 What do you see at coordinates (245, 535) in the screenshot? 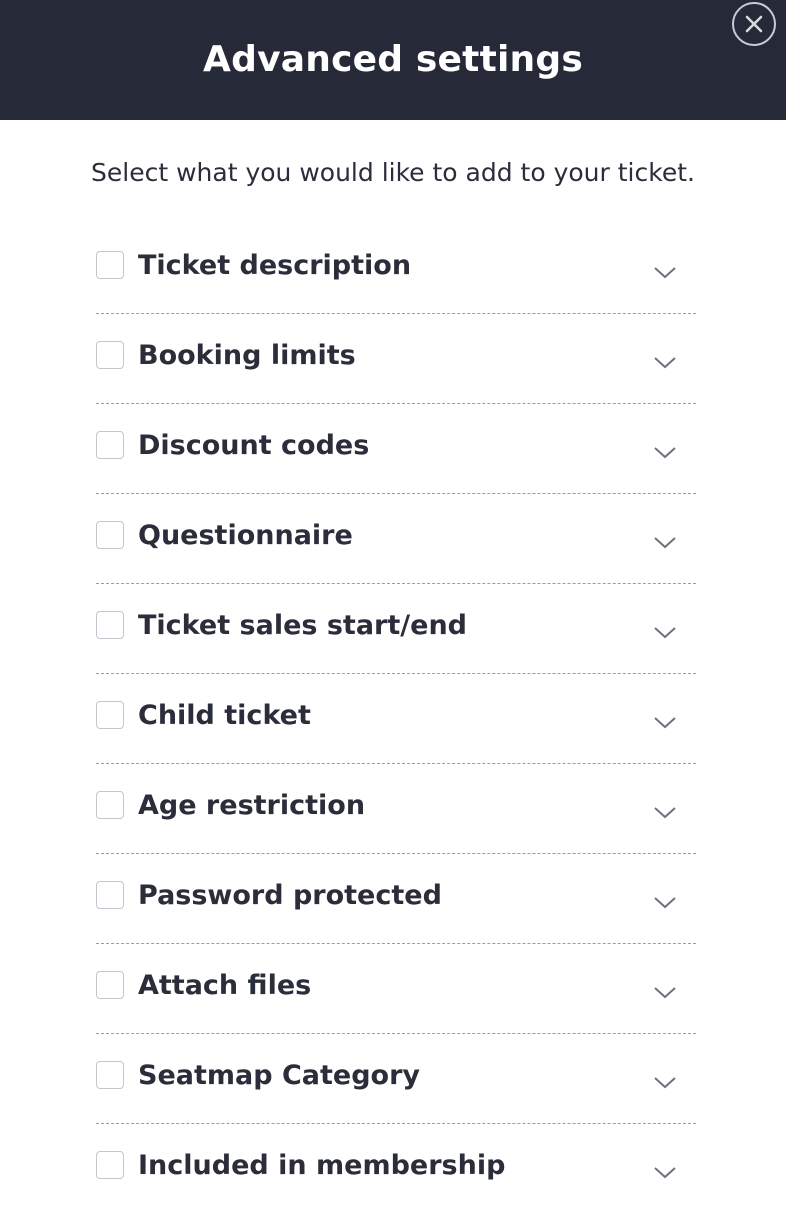
I see `option-label: Questionnaire` at bounding box center [245, 535].